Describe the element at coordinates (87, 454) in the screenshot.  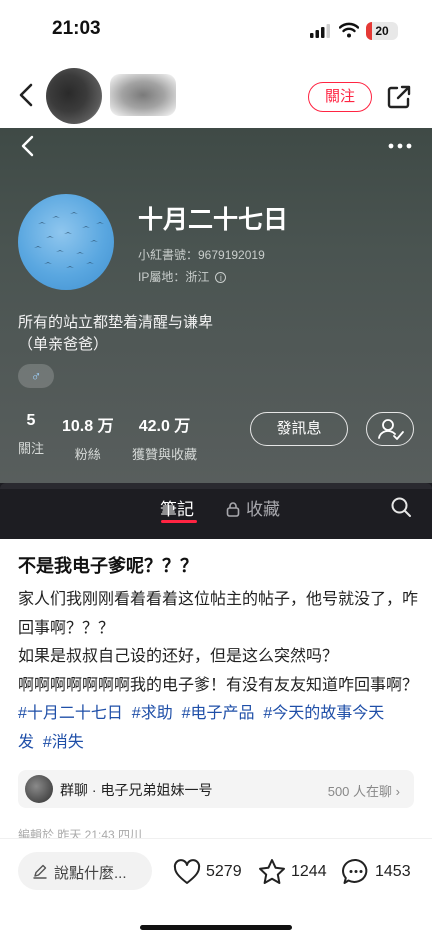
I see `stat-label: 粉絲` at that location.